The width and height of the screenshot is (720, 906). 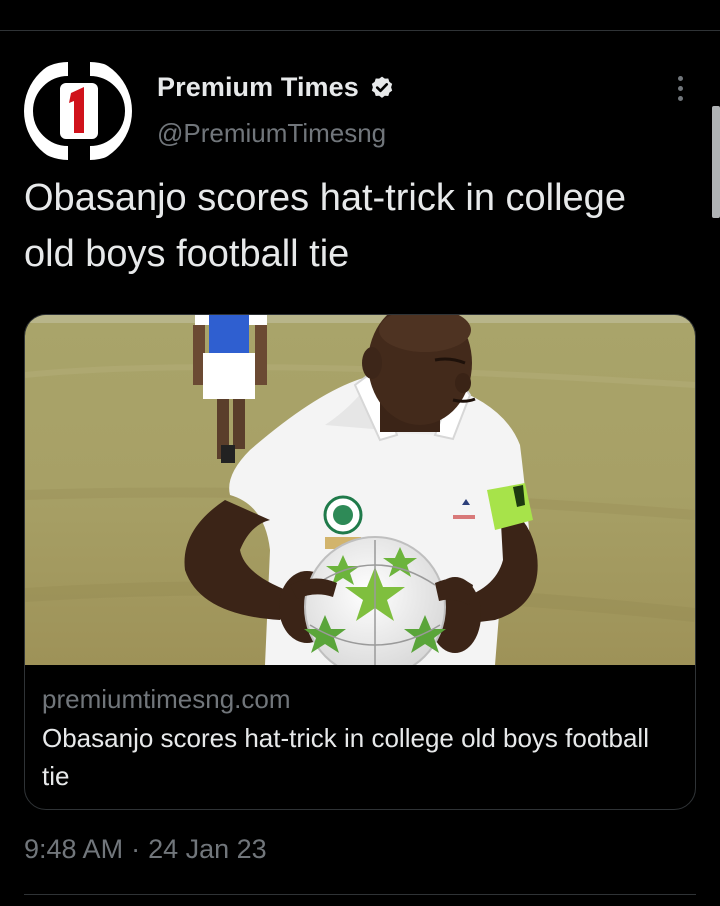 What do you see at coordinates (382, 88) in the screenshot?
I see `verified-badge-icon` at bounding box center [382, 88].